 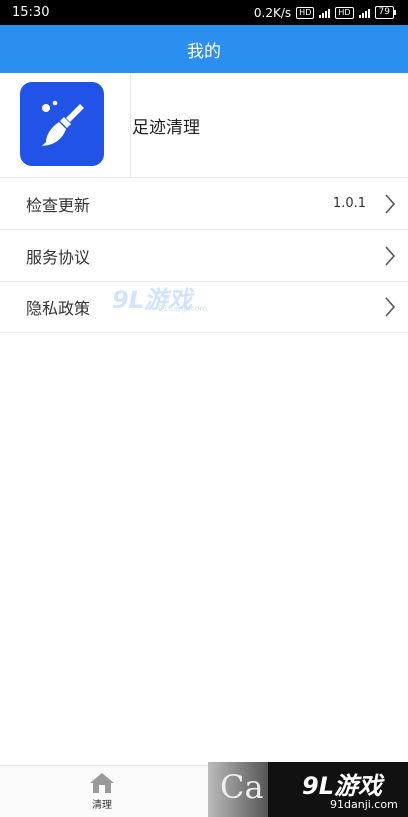 I want to click on battery-icon: 79, so click(x=385, y=12).